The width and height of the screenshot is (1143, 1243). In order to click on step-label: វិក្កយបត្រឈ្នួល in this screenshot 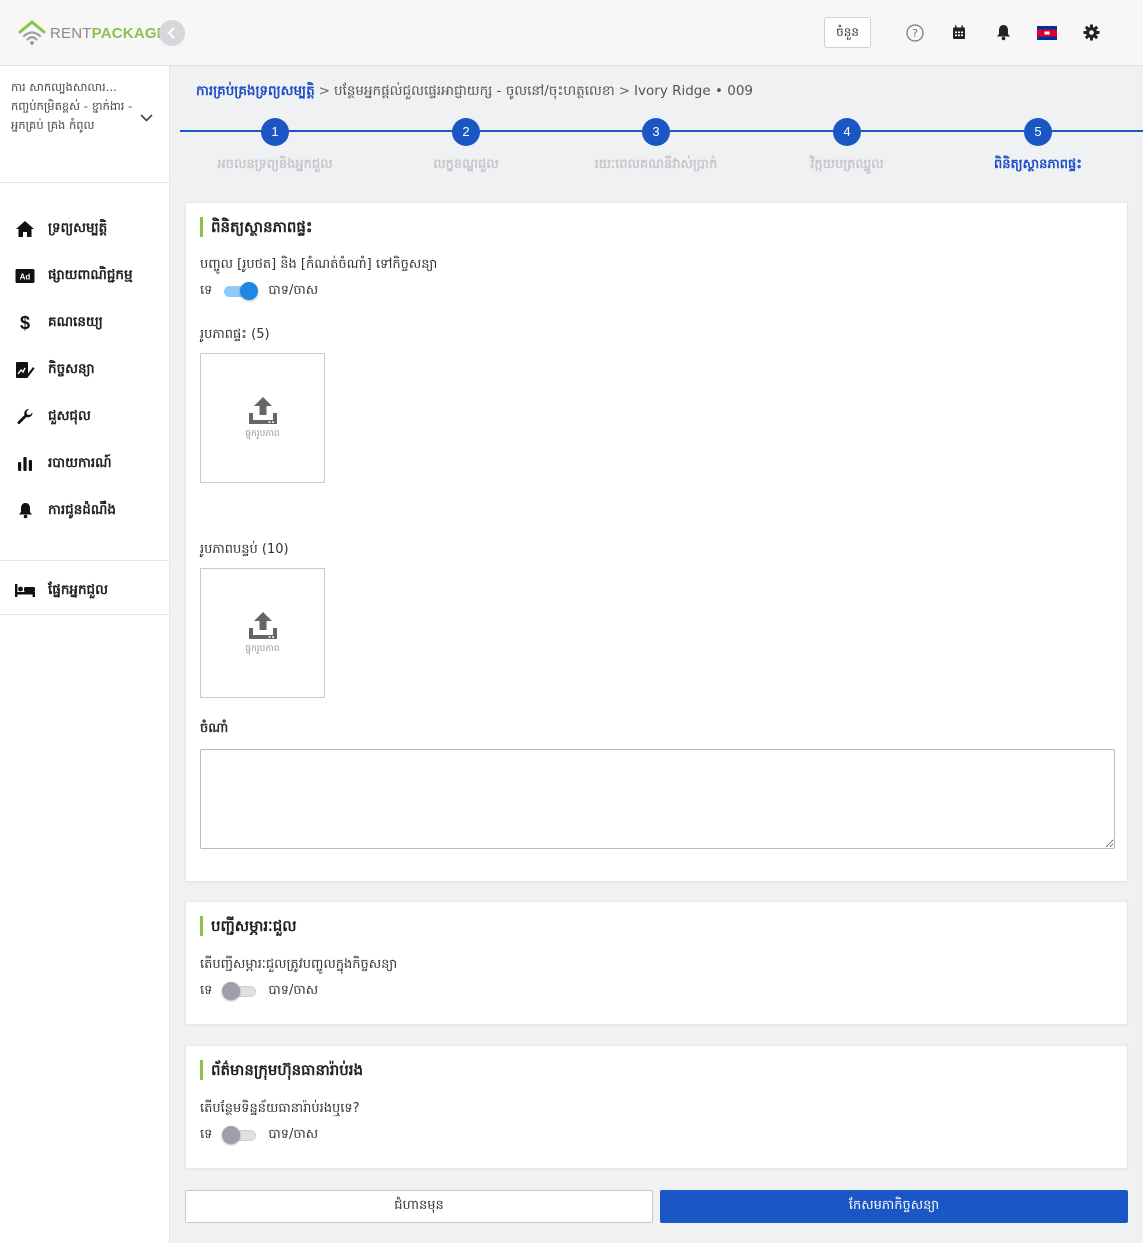, I will do `click(847, 164)`.